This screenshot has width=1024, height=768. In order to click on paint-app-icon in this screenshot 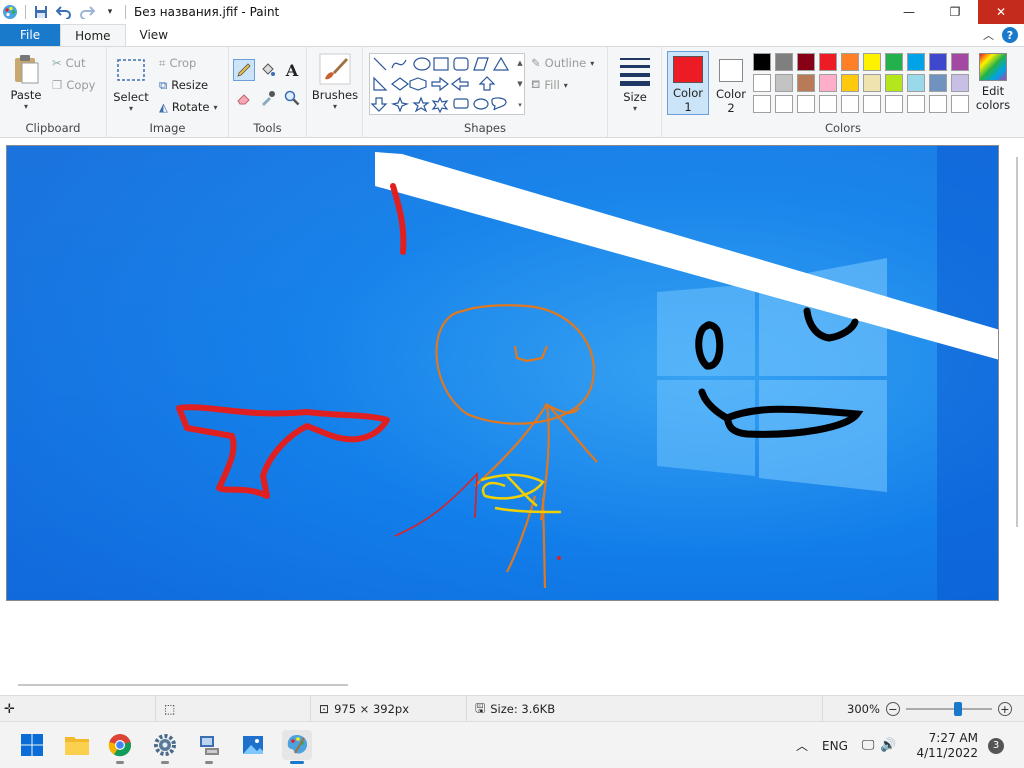, I will do `click(10, 12)`.